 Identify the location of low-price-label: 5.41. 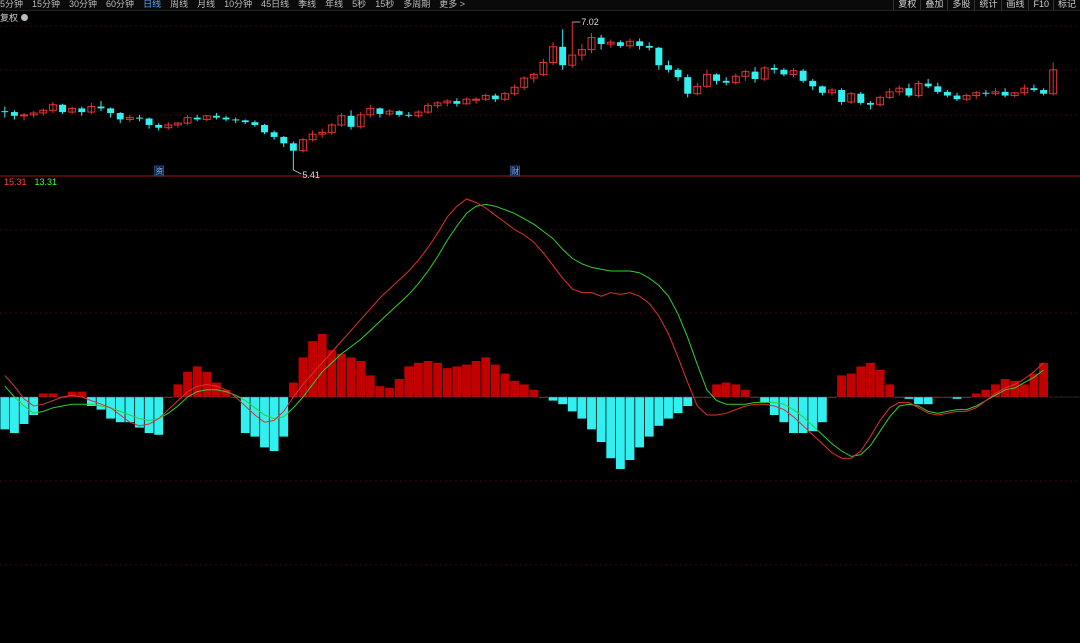
(311, 175).